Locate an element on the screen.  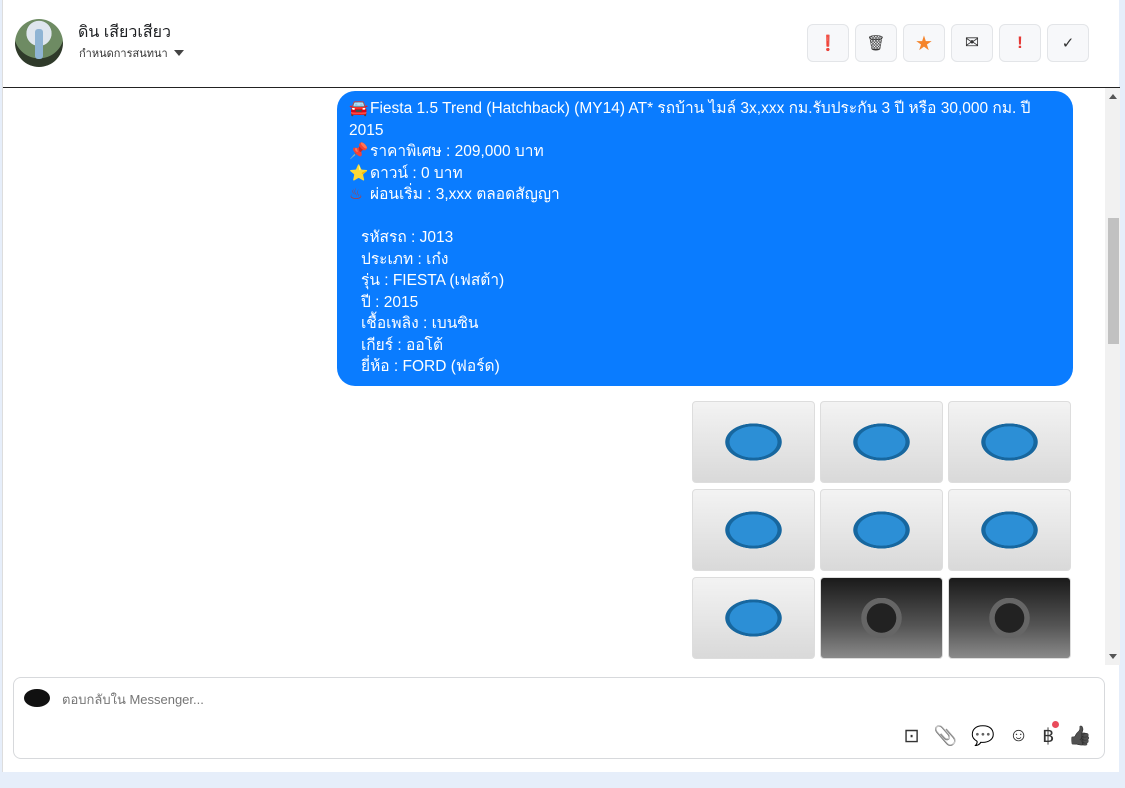
message-price: ราคาพิเศษ : 209,000 บาท is located at coordinates (457, 151).